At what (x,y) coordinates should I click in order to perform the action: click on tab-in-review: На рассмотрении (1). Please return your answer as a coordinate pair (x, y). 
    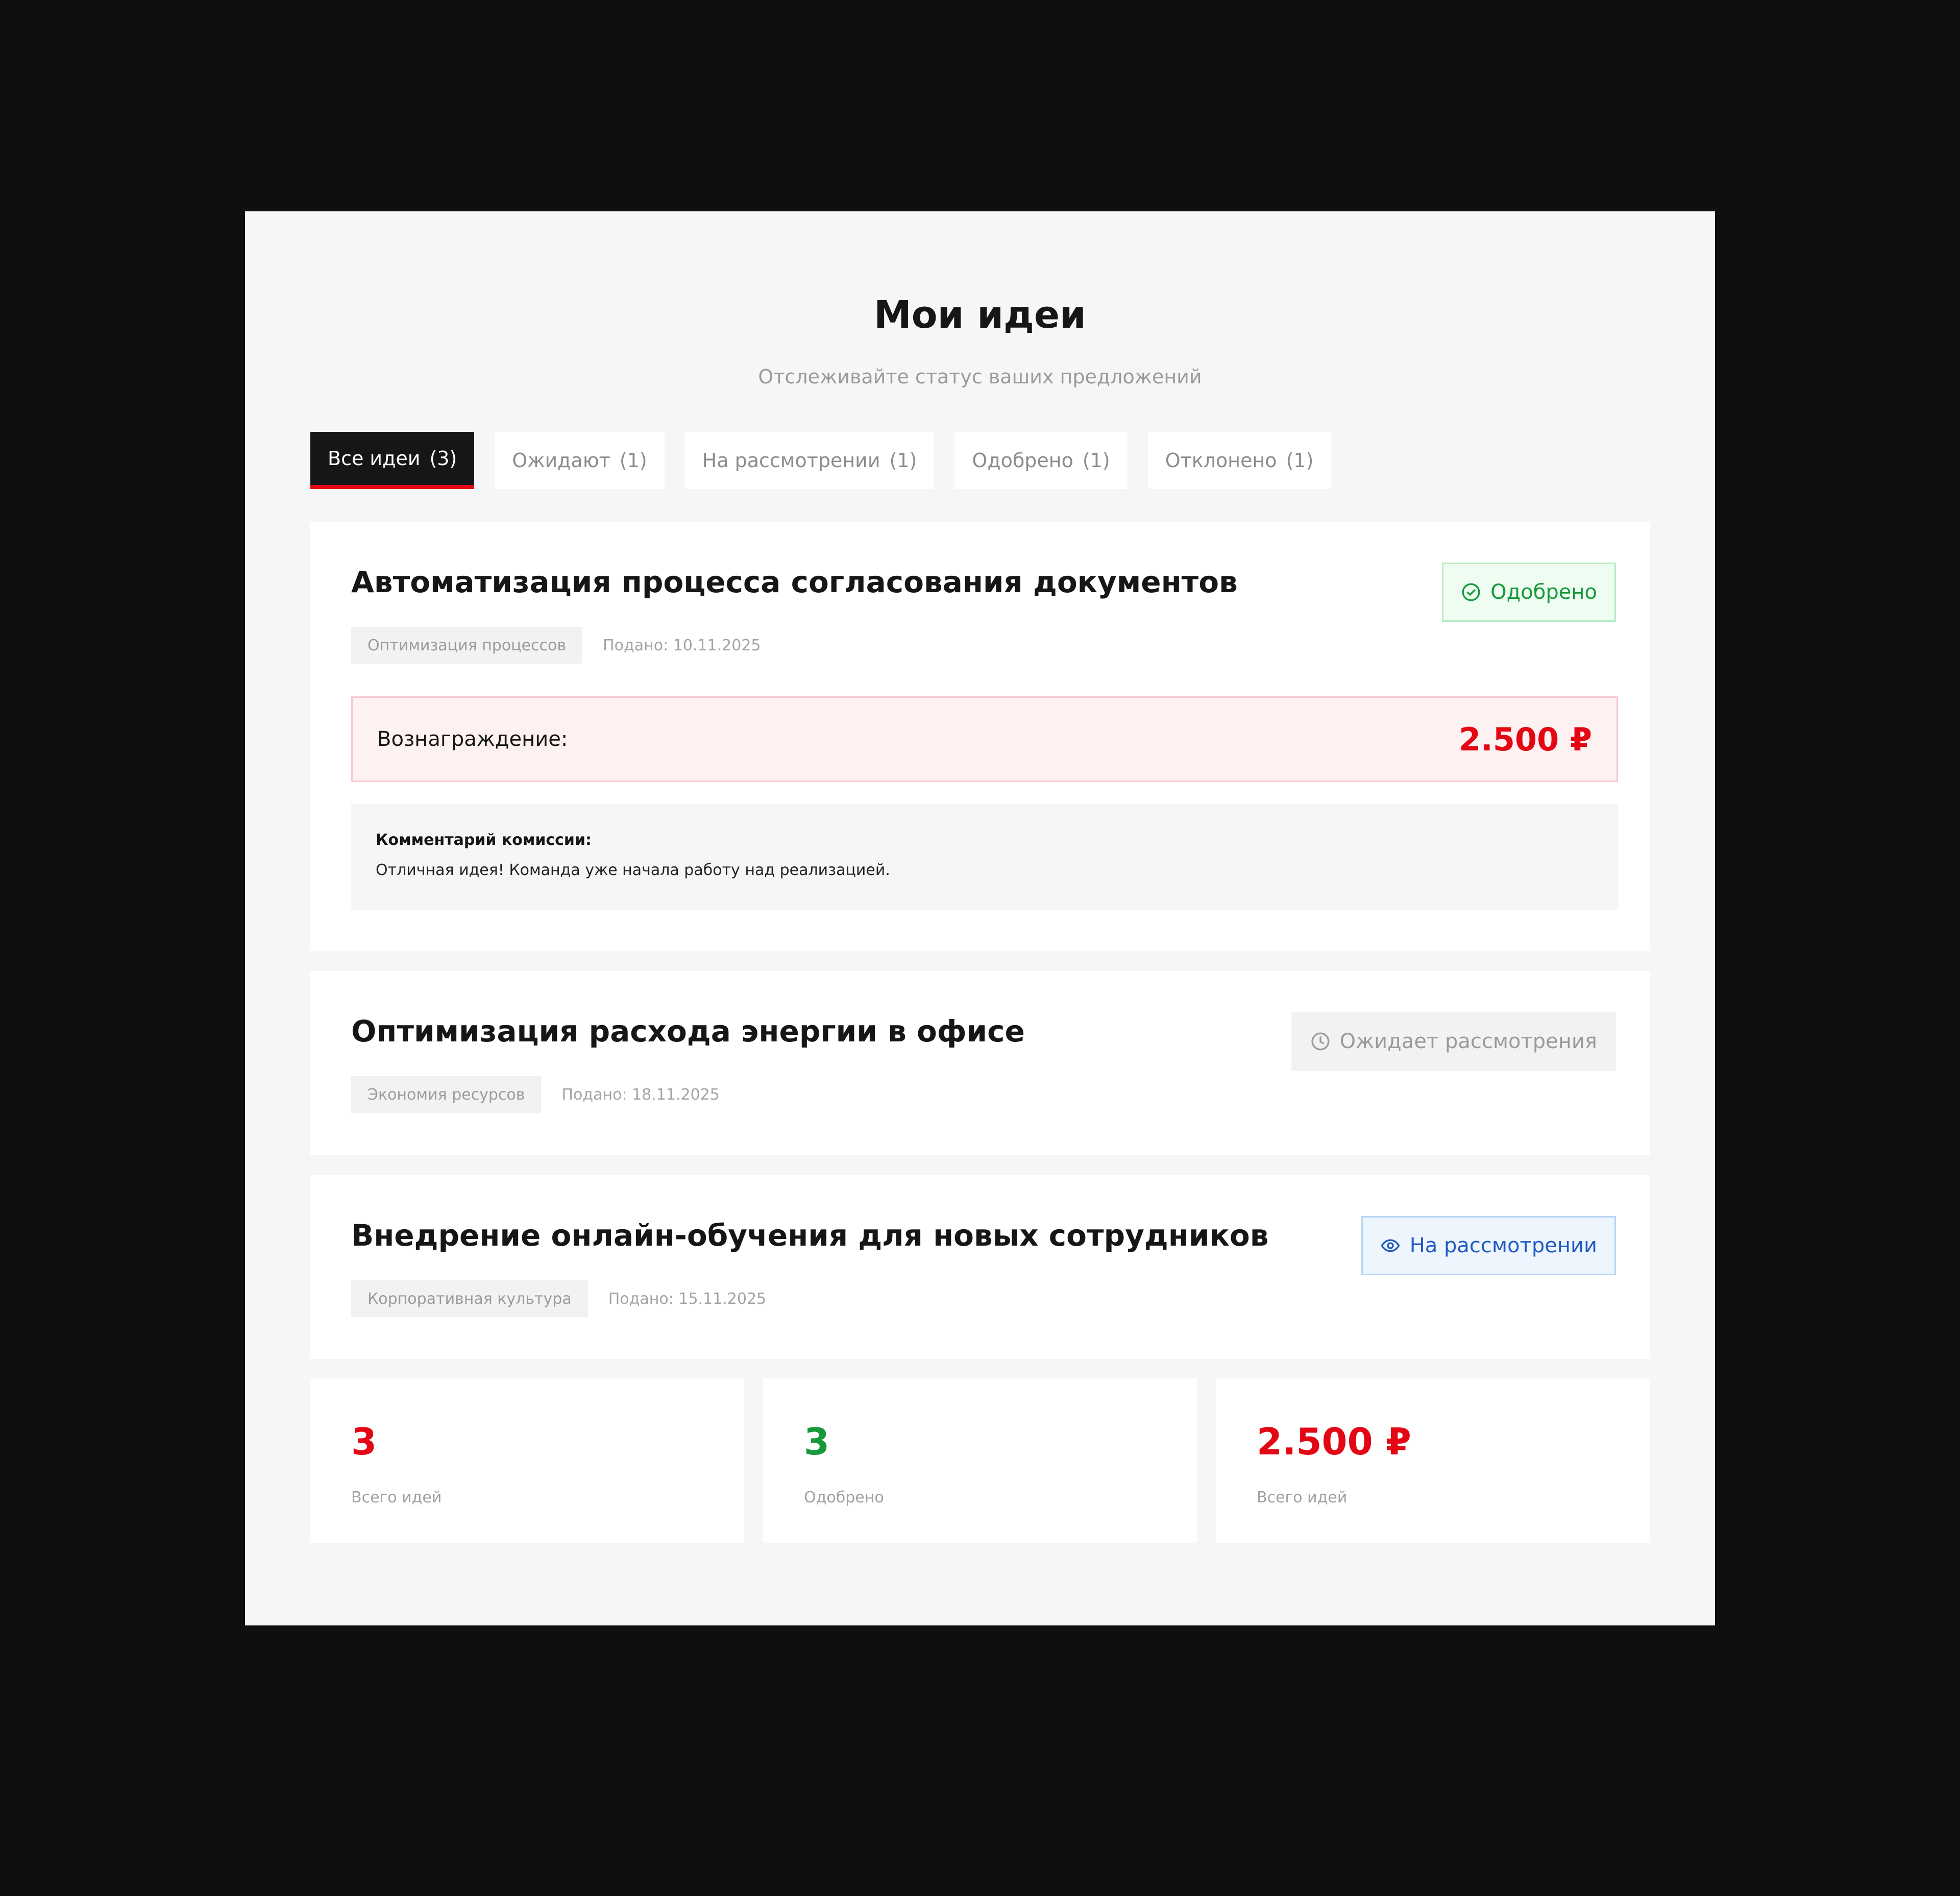
    Looking at the image, I should click on (809, 460).